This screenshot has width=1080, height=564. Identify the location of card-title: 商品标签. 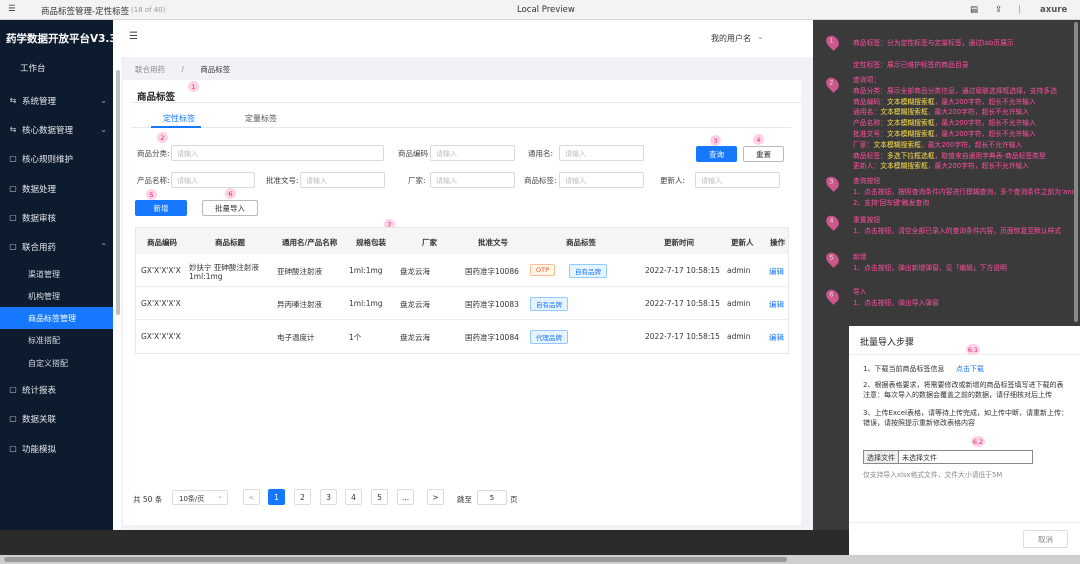
(156, 97).